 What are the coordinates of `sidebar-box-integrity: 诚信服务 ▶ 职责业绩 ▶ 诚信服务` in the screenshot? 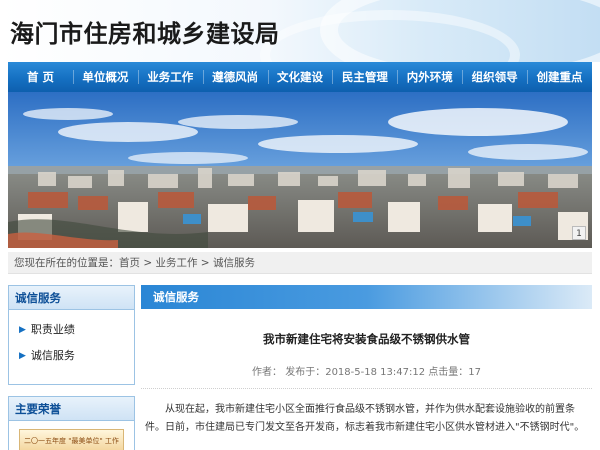 It's located at (71, 335).